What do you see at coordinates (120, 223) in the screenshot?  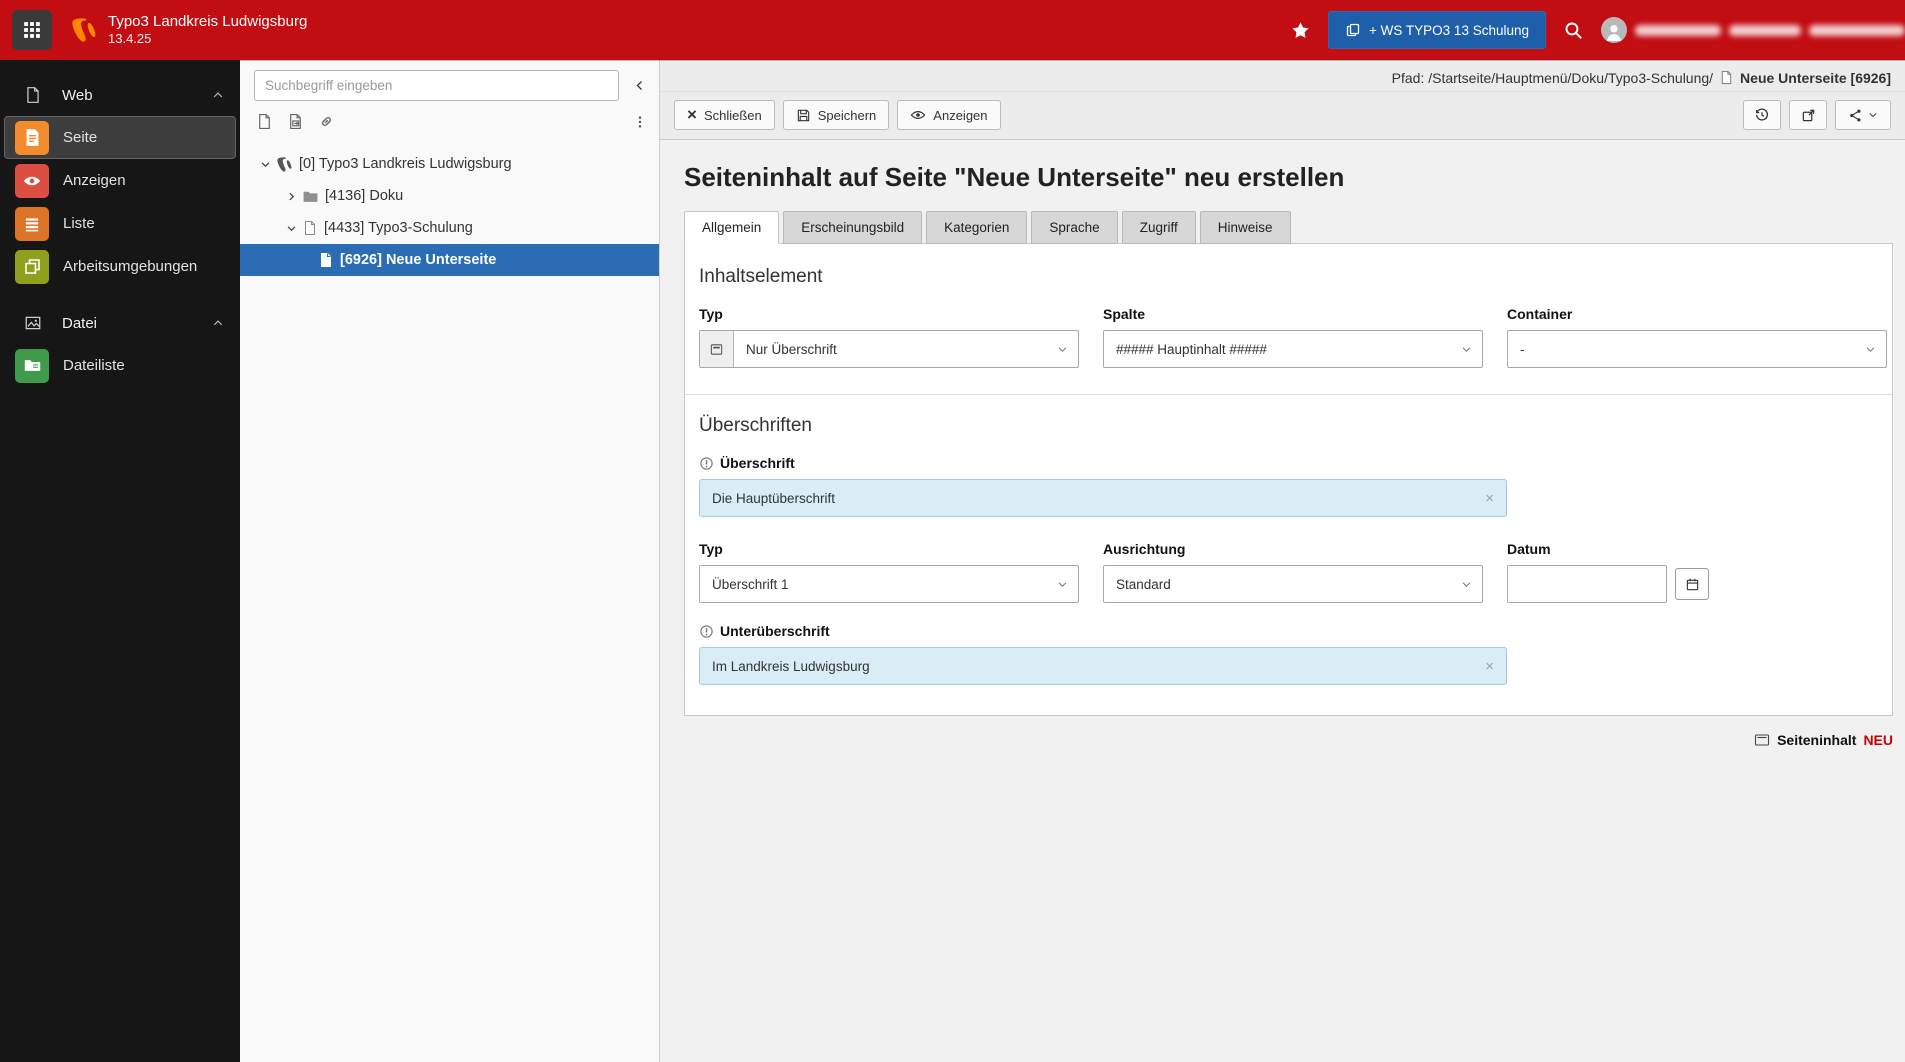 I see `sidebar-item-liste: Liste` at bounding box center [120, 223].